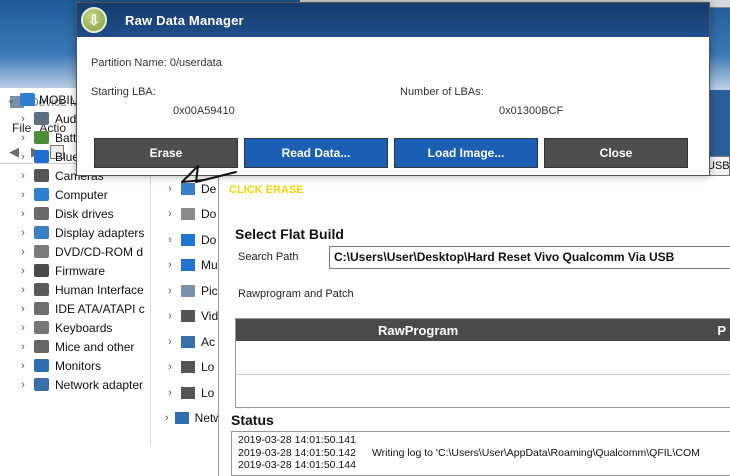  Describe the element at coordinates (481, 440) in the screenshot. I see `log-row: 2019-03-28 14:01:50.141` at that location.